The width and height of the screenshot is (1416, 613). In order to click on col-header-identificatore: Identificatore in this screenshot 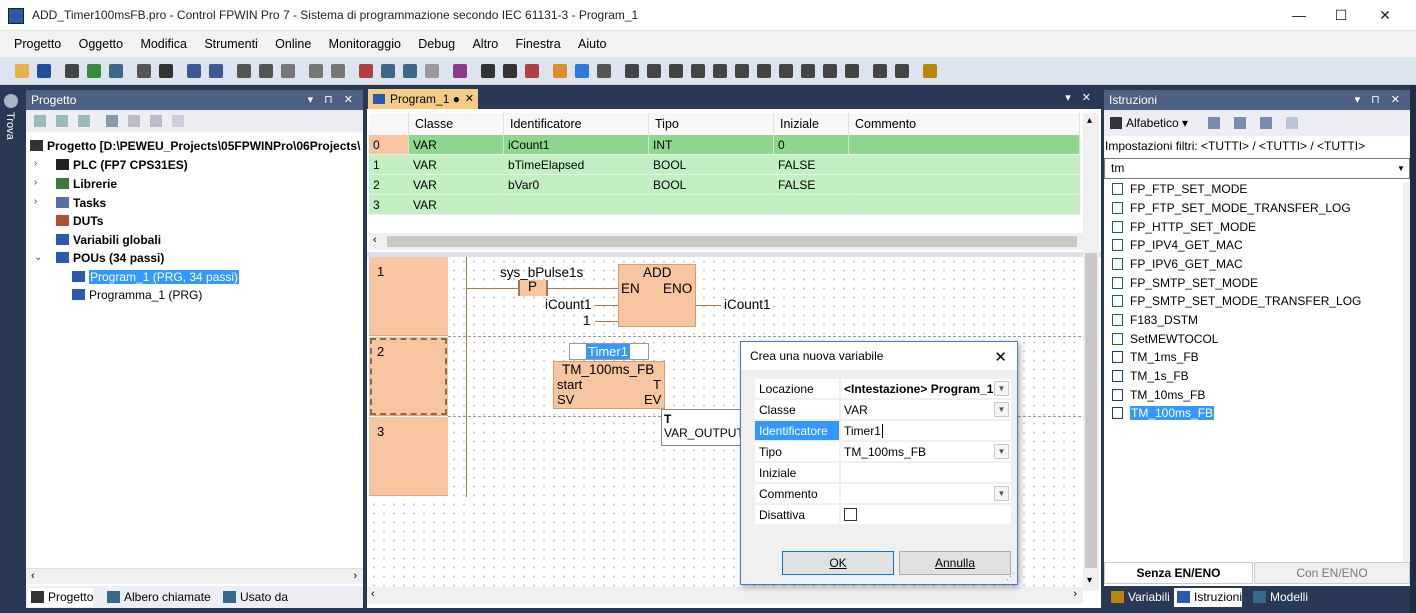, I will do `click(576, 124)`.